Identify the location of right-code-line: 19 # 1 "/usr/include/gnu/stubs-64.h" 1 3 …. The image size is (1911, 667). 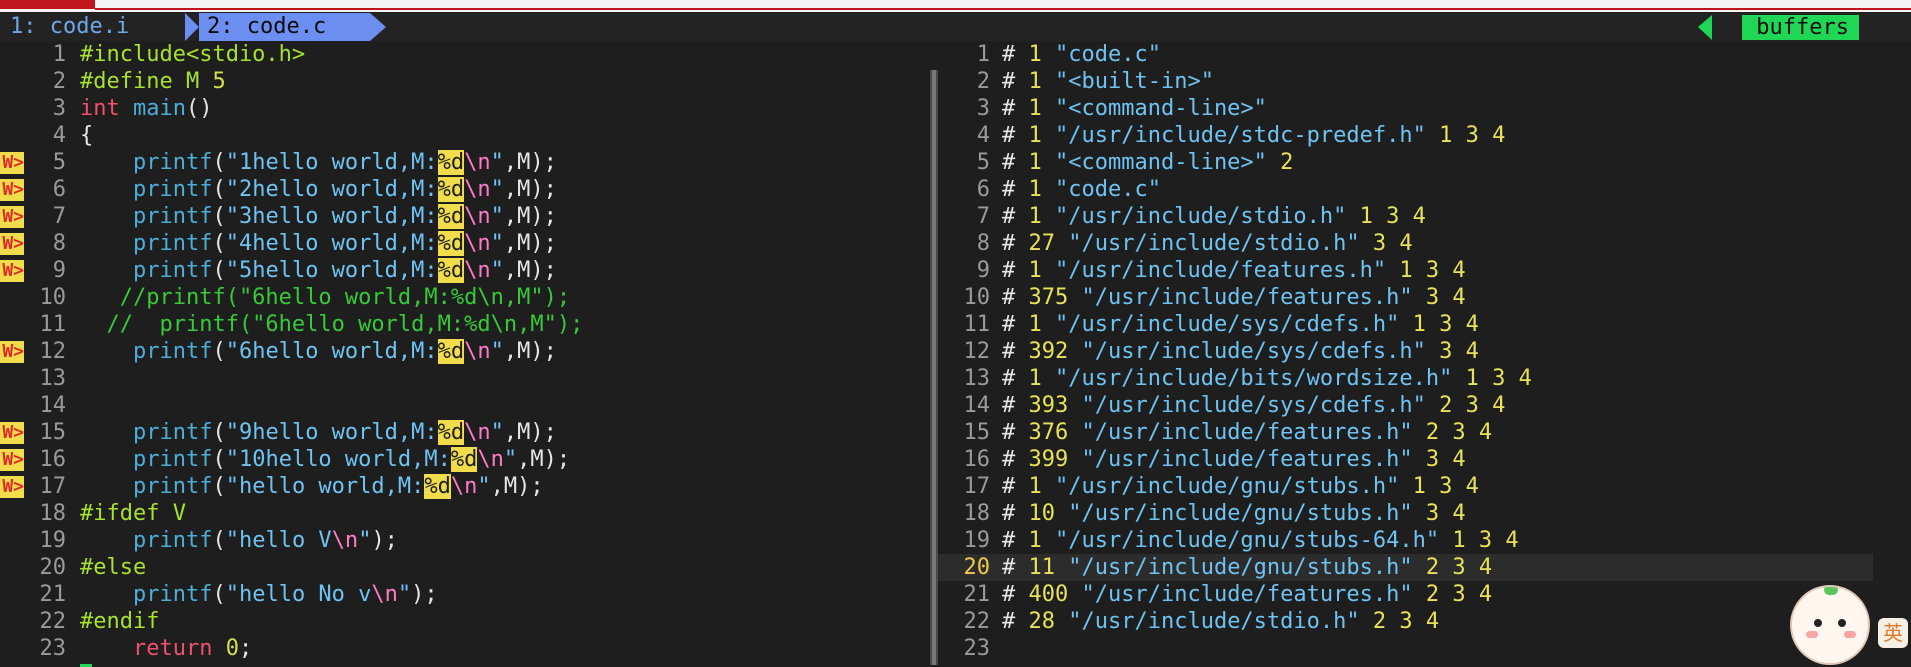
(1405, 540).